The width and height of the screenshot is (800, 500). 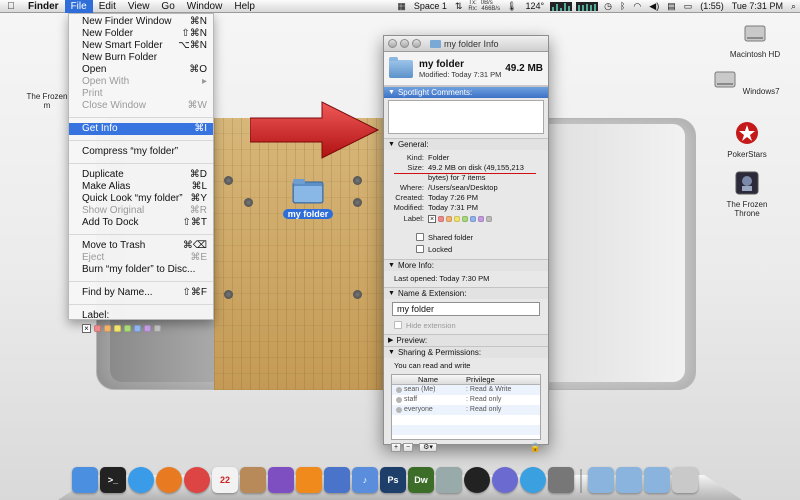 What do you see at coordinates (107, 6) in the screenshot?
I see `menu-edit: Edit` at bounding box center [107, 6].